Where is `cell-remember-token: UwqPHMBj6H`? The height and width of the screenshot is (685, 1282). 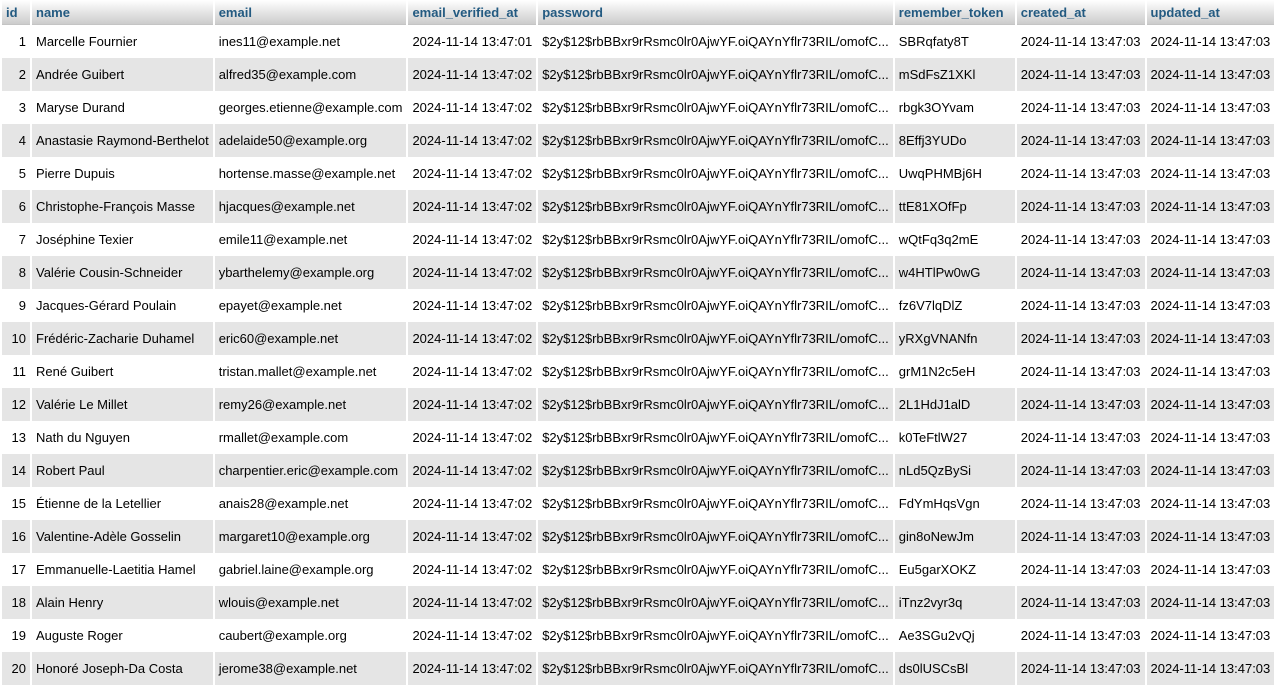
cell-remember-token: UwqPHMBj6H is located at coordinates (954, 173).